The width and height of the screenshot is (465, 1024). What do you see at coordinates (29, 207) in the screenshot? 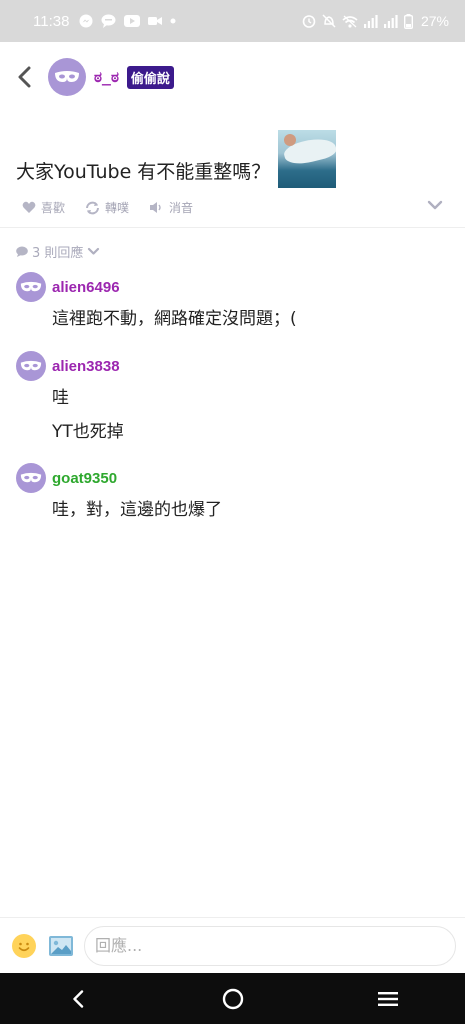
I see `heart-icon` at bounding box center [29, 207].